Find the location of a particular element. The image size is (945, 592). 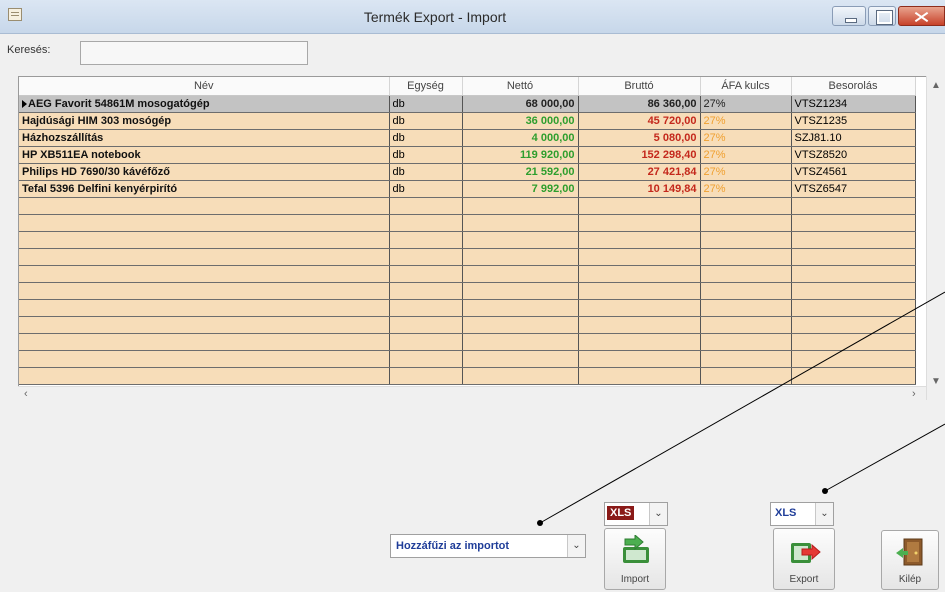

export-format-select: XLS ⌄ is located at coordinates (802, 514).